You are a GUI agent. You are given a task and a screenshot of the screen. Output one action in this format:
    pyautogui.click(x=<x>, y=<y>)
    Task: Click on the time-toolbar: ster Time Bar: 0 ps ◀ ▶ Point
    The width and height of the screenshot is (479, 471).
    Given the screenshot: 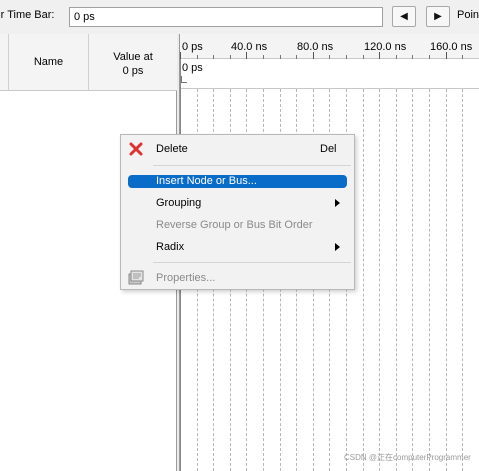 What is the action you would take?
    pyautogui.click(x=239, y=17)
    